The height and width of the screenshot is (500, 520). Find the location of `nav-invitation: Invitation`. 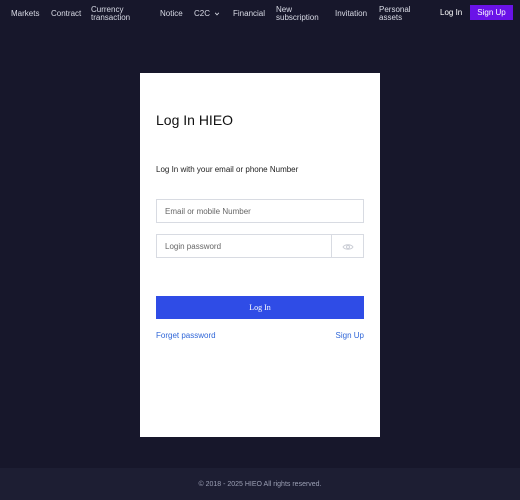

nav-invitation: Invitation is located at coordinates (351, 14).